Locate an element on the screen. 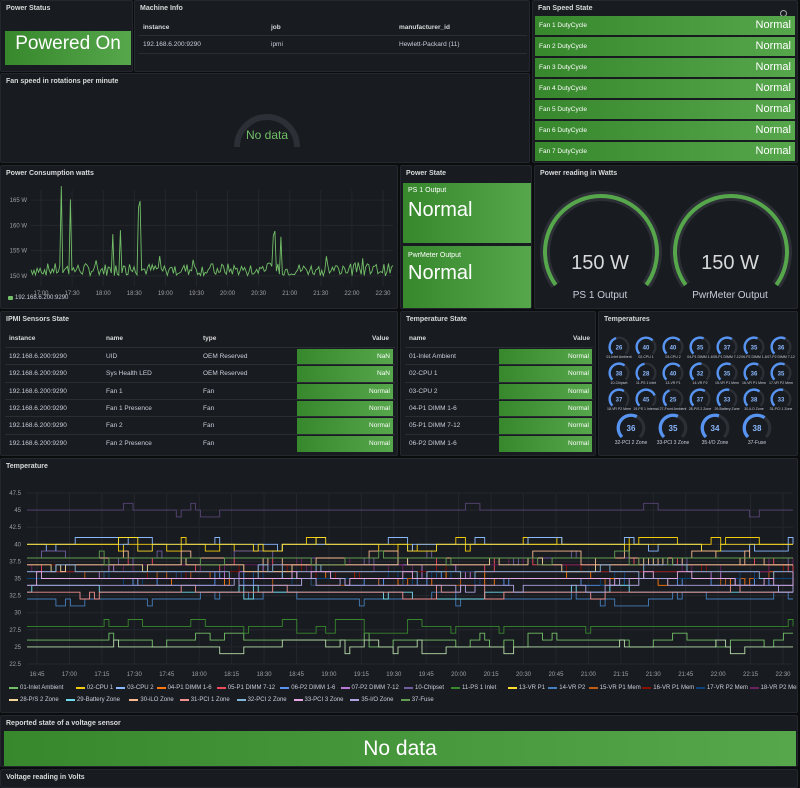 The image size is (800, 788). gauge-value: 150 W is located at coordinates (600, 263).